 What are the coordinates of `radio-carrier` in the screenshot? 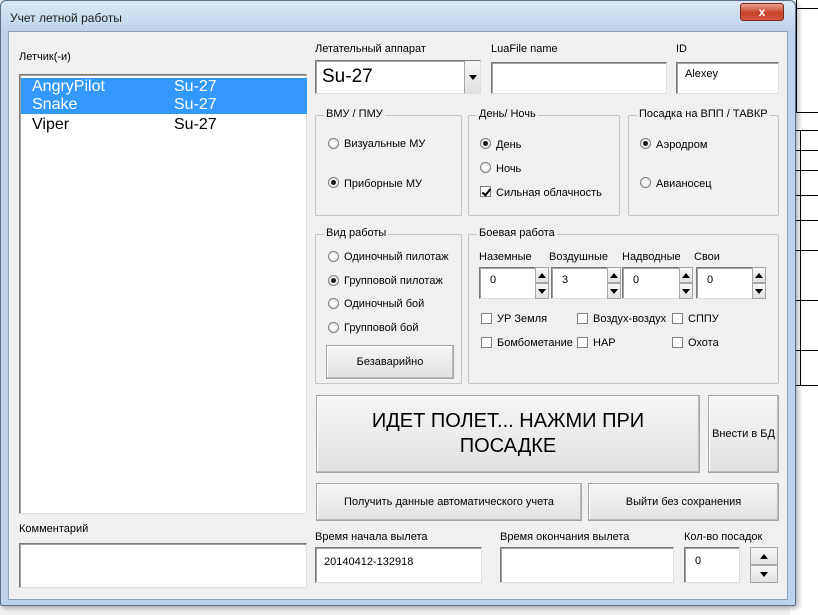 It's located at (645, 182).